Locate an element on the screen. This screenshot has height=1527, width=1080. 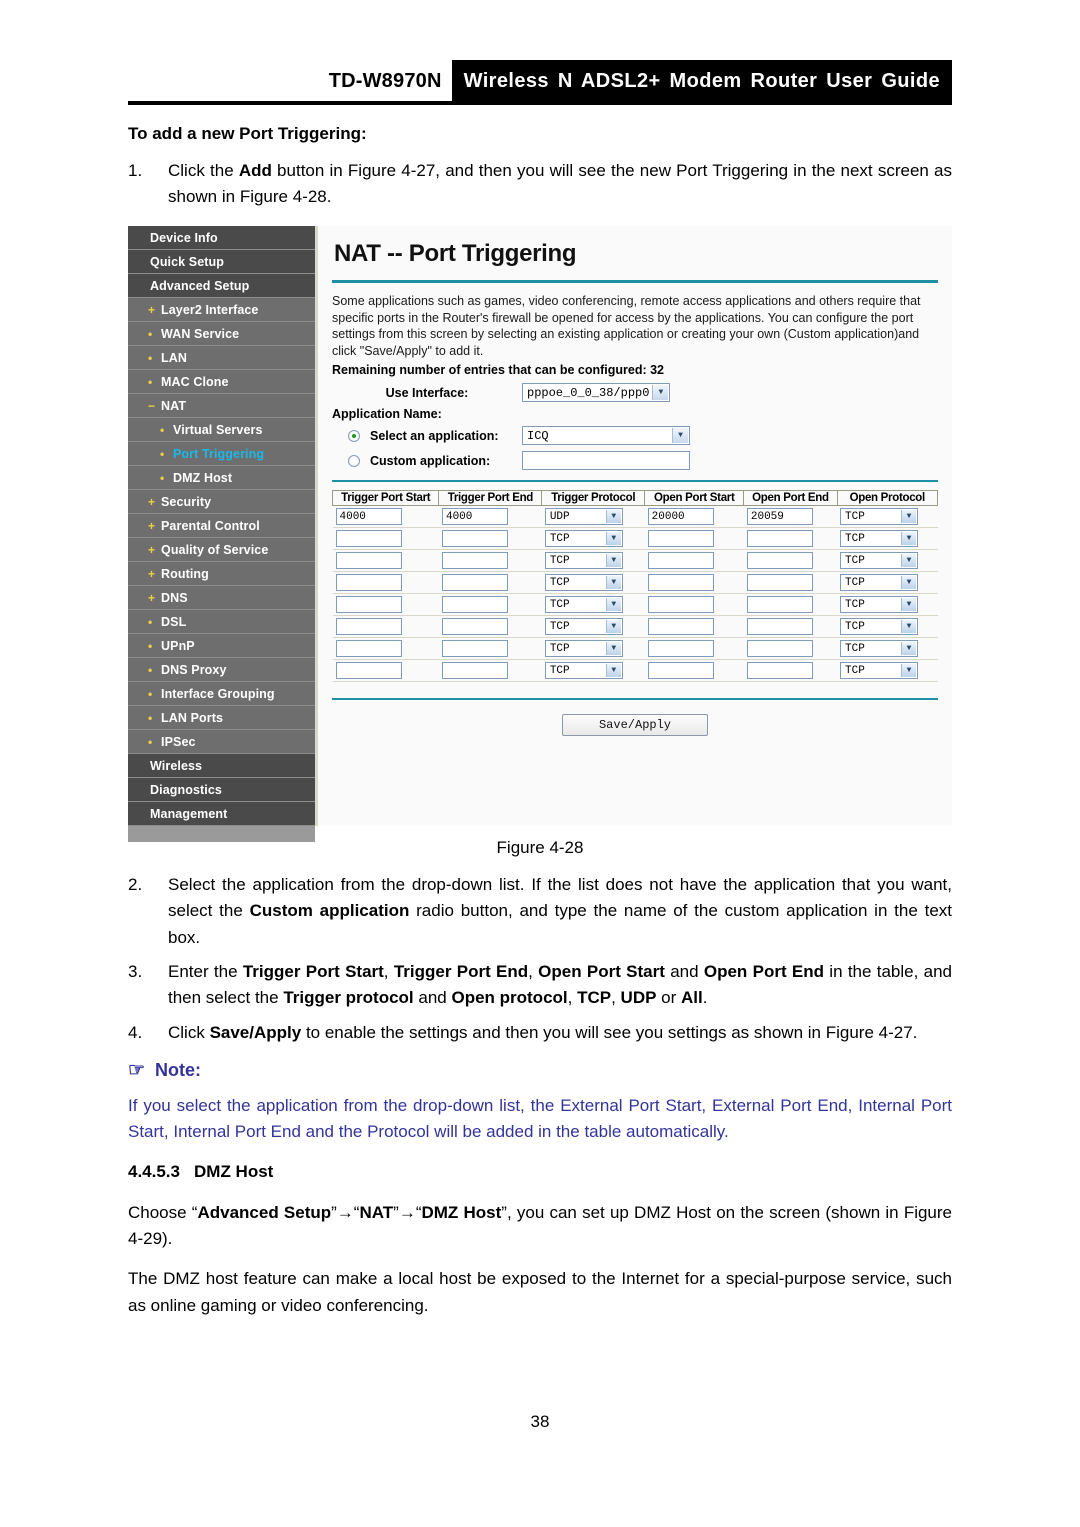
sidebar-item-mac-clone: • MAC Clone is located at coordinates (221, 382).